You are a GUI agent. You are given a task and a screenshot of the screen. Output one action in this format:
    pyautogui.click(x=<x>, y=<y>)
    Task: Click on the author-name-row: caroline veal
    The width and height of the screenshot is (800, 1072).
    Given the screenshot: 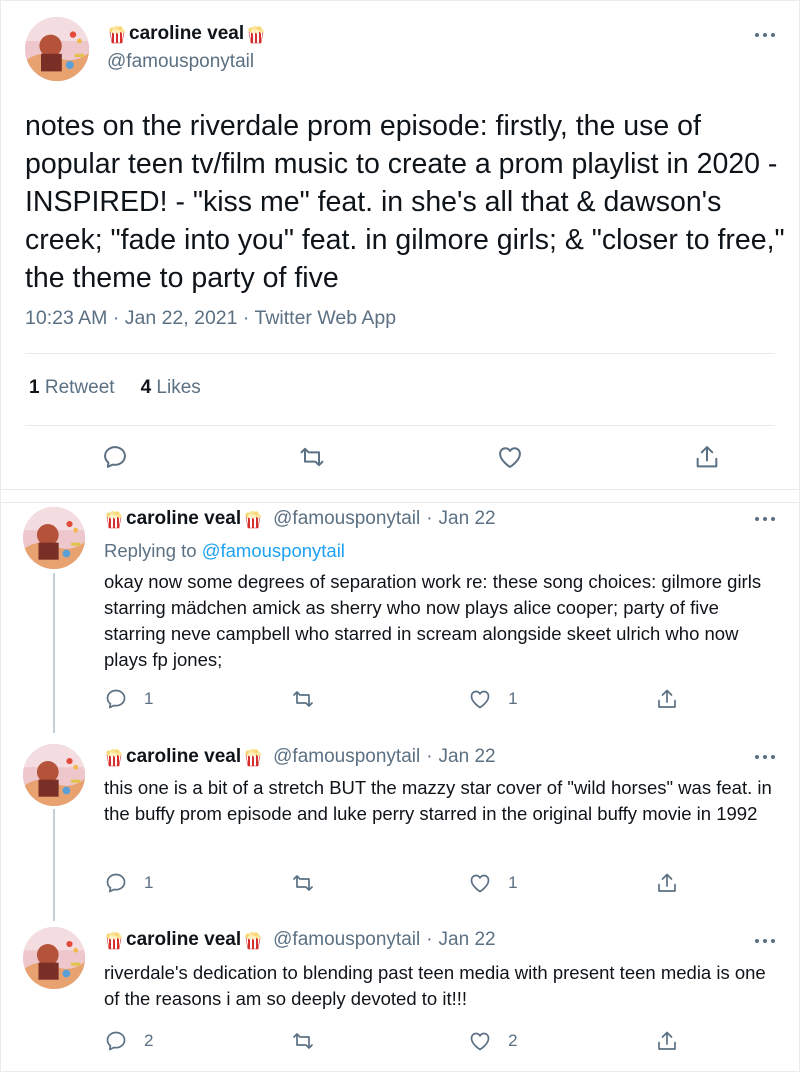 What is the action you would take?
    pyautogui.click(x=186, y=34)
    